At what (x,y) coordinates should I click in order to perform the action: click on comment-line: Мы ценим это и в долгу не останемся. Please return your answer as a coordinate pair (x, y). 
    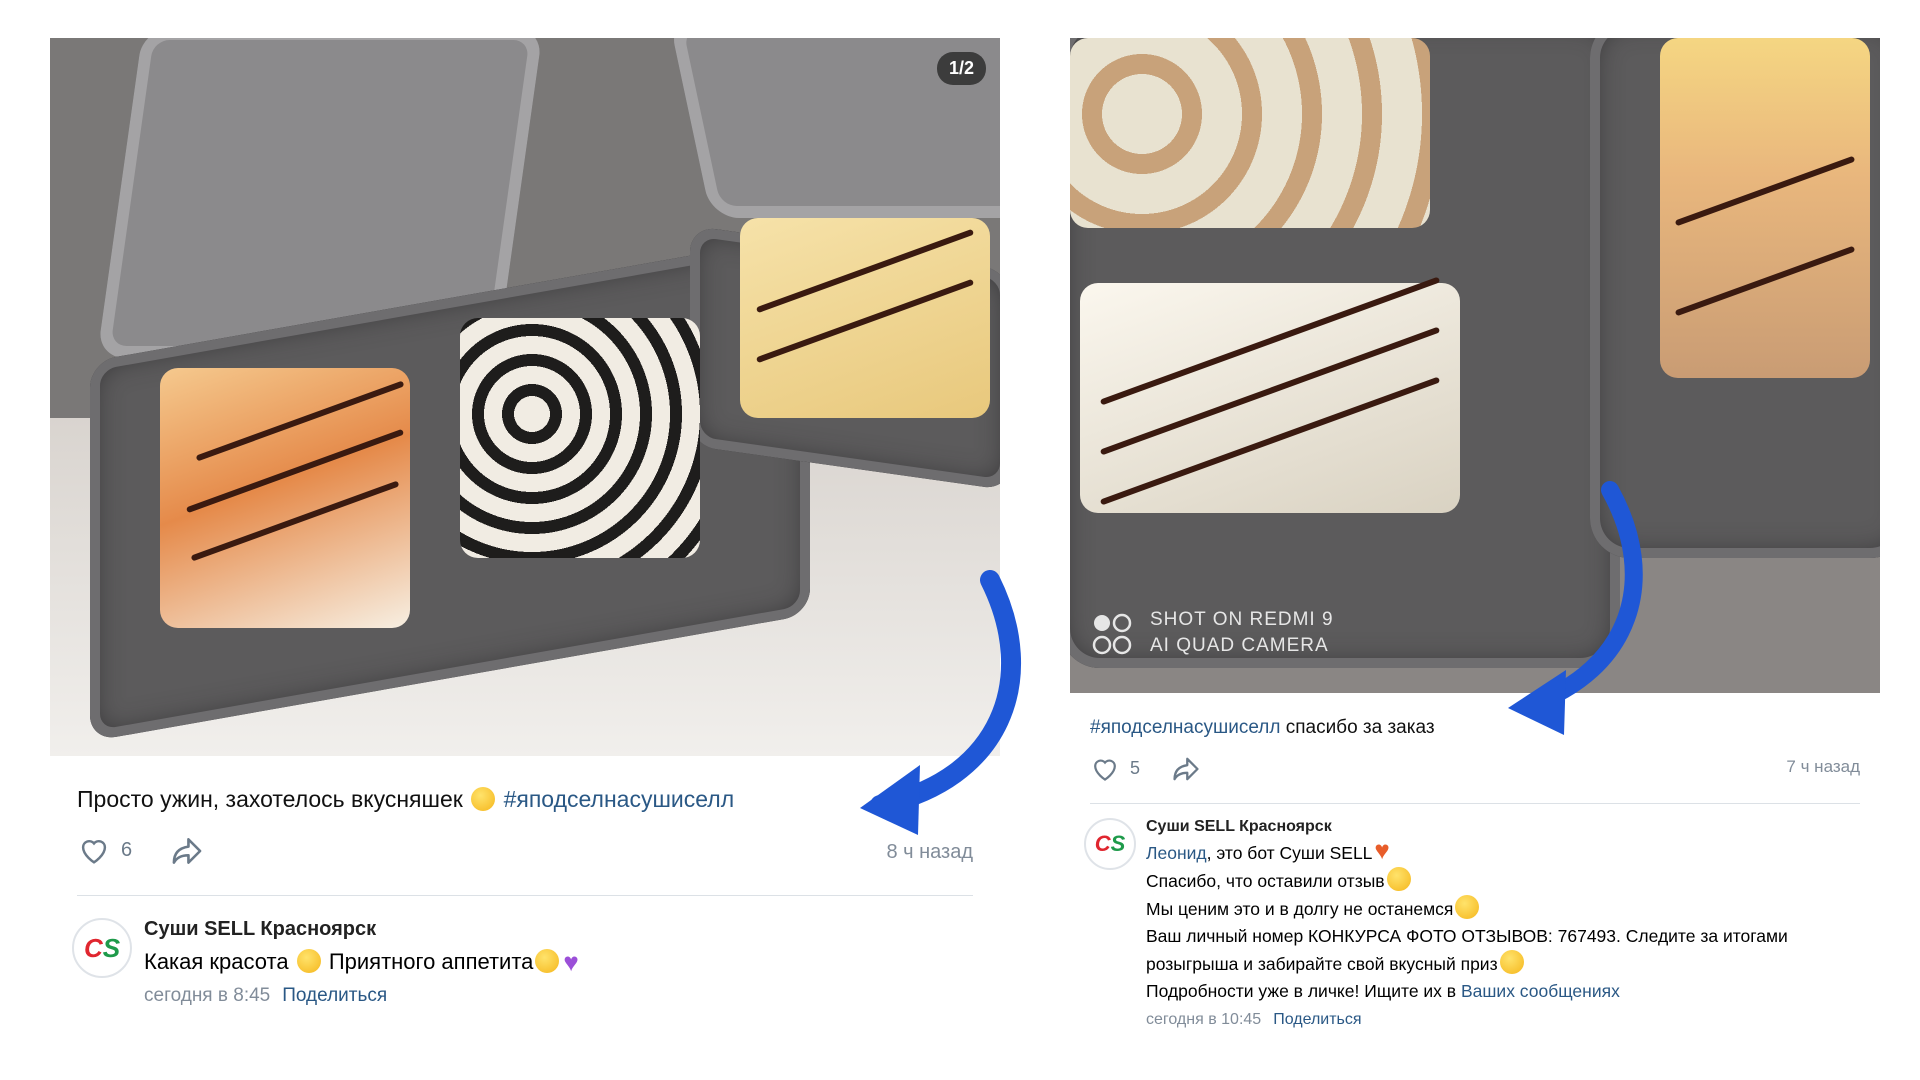
    Looking at the image, I should click on (1513, 909).